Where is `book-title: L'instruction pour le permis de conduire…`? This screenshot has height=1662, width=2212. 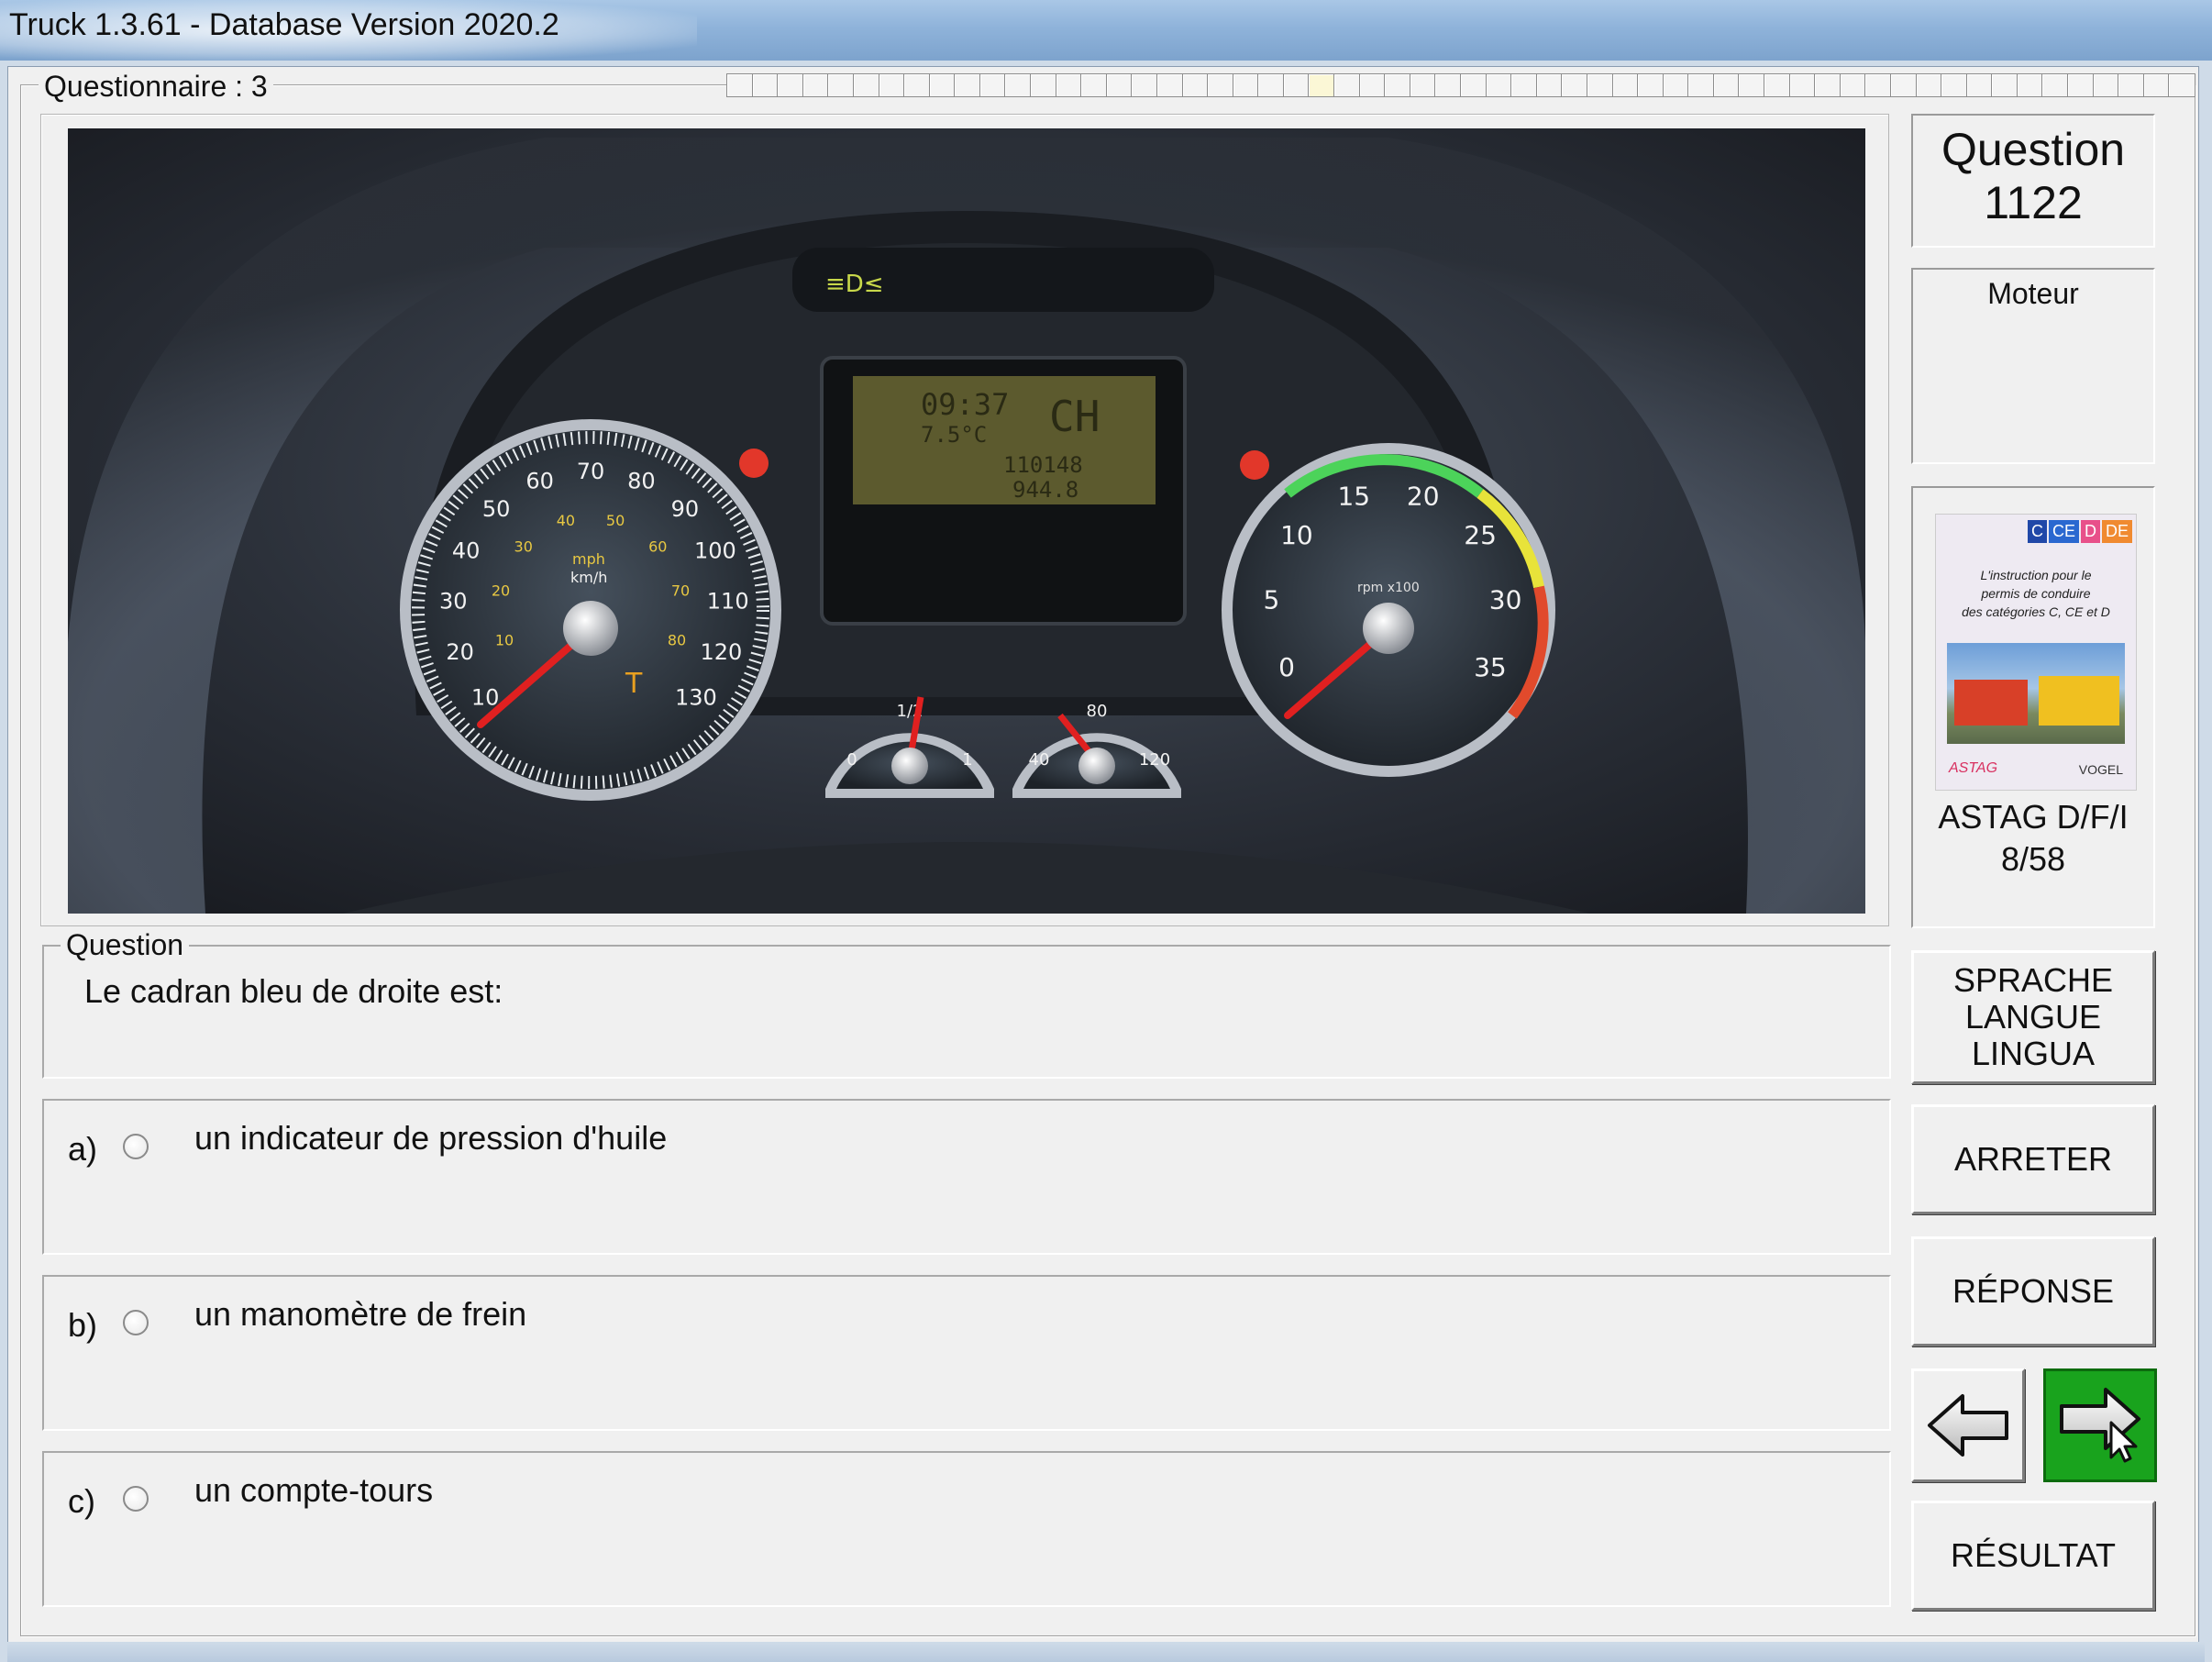
book-title: L'instruction pour le permis de conduire… is located at coordinates (2036, 593).